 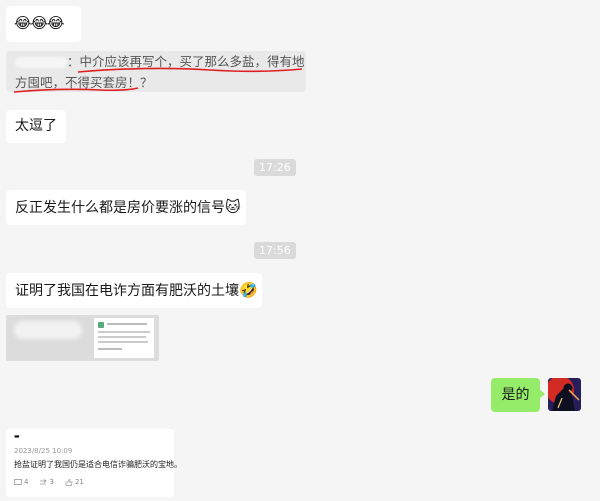 I want to click on message-bubble: 反正发生什么都是房价要涨的信号🐱, so click(x=126, y=207).